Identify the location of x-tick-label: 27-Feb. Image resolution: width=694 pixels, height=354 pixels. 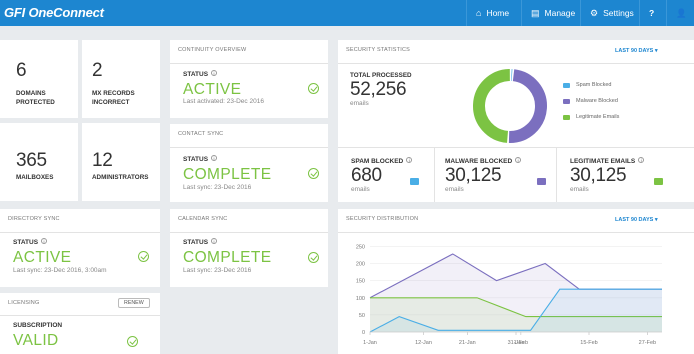
(647, 343).